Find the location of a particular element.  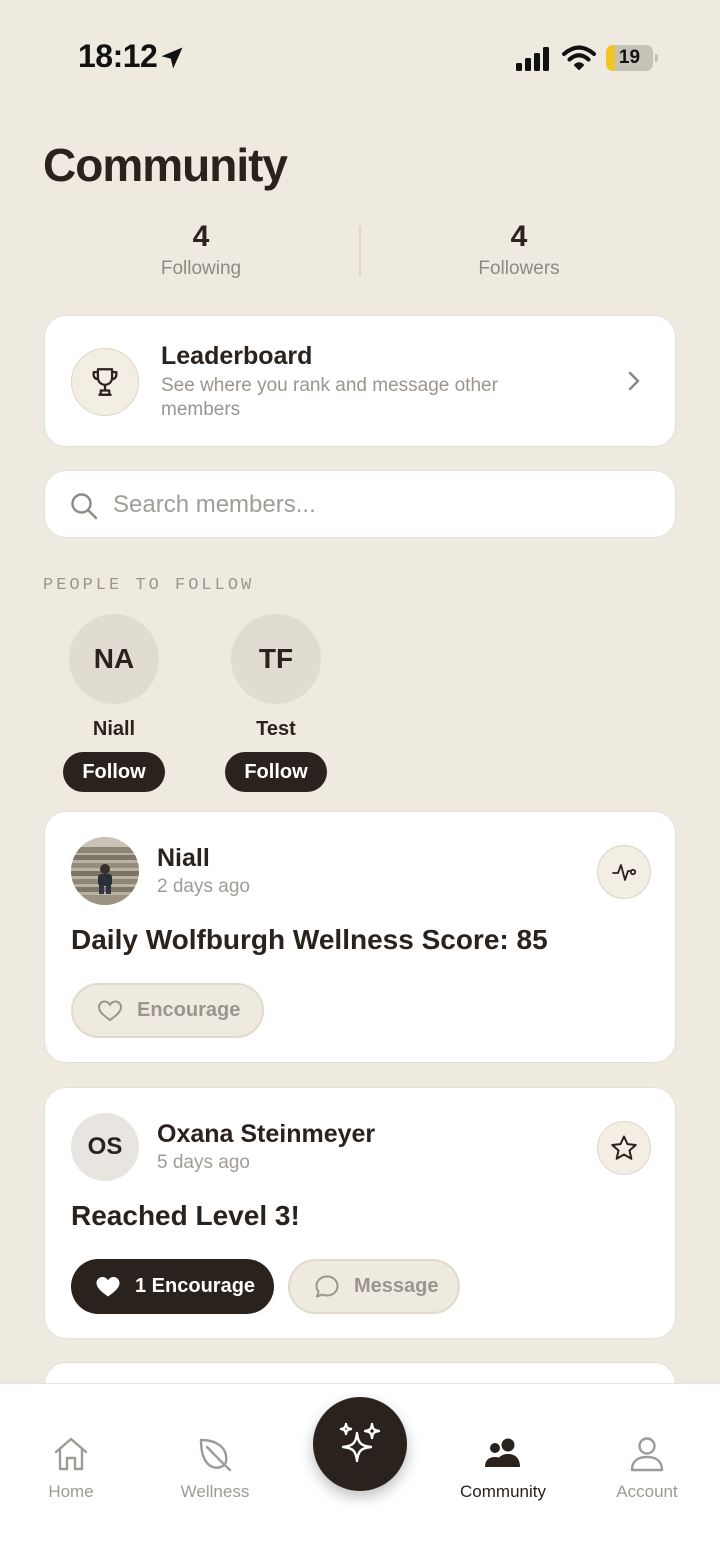

search-input is located at coordinates (383, 505).